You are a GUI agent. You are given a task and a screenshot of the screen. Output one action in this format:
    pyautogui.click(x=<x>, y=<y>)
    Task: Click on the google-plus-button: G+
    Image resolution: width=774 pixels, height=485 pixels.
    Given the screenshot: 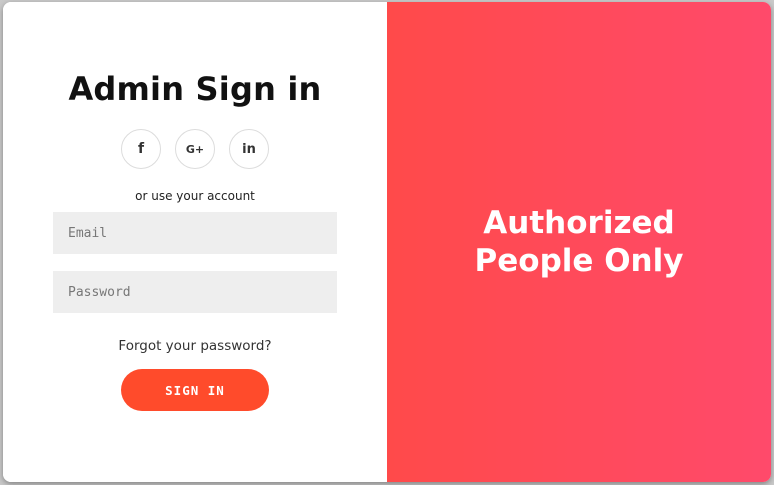 What is the action you would take?
    pyautogui.click(x=195, y=149)
    